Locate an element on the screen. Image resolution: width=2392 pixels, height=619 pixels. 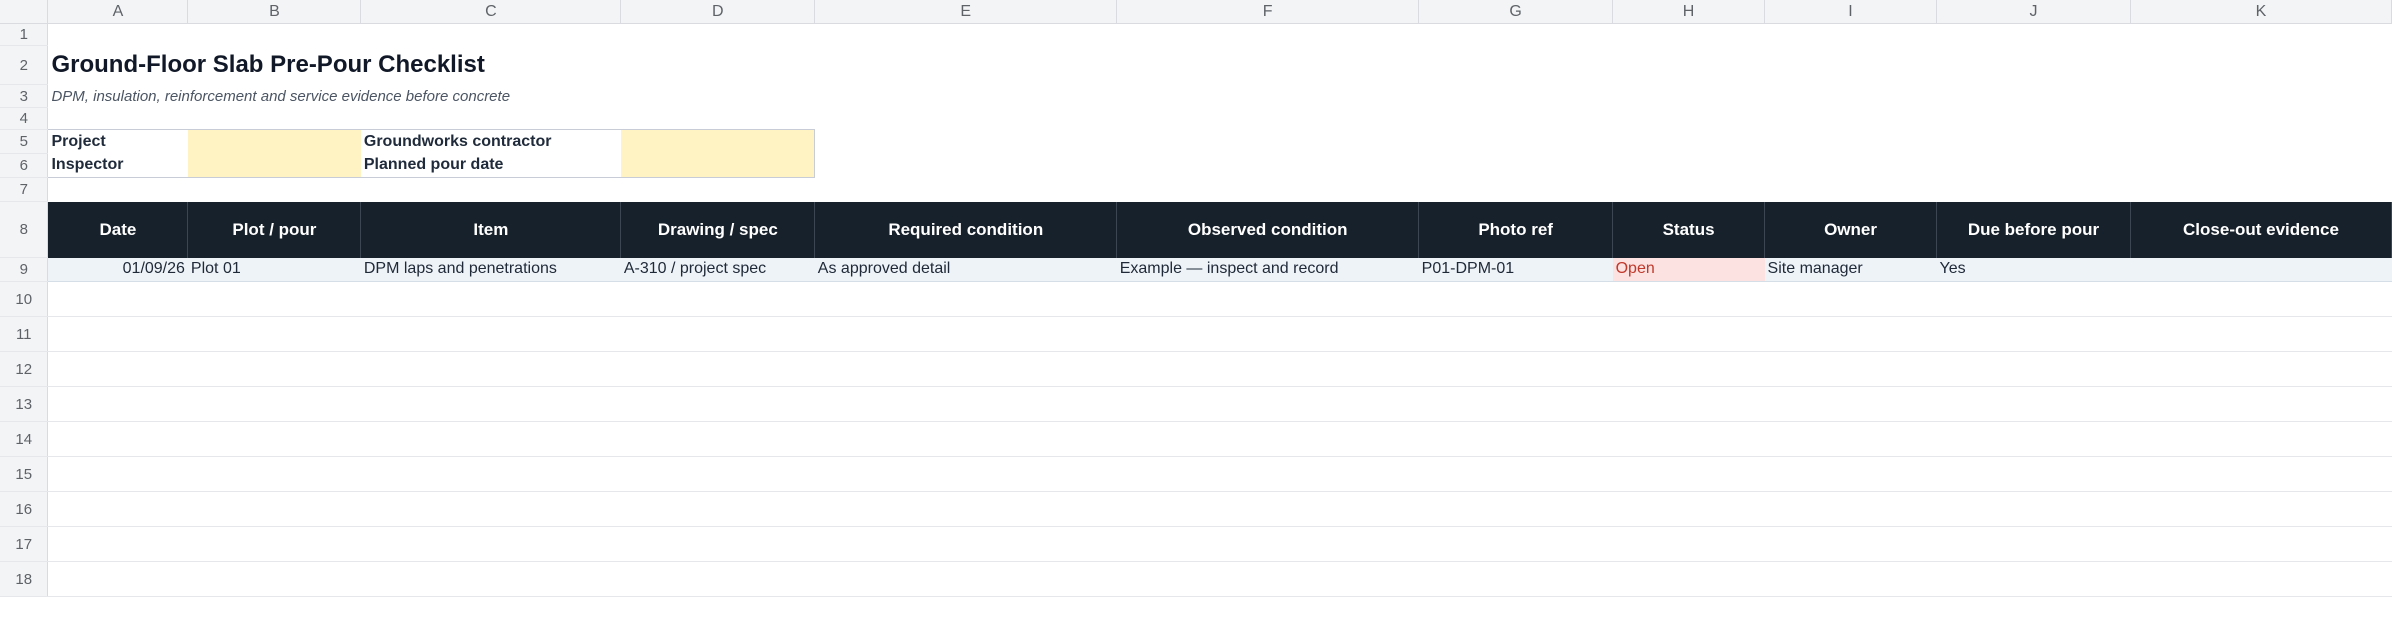
column-header-h: H is located at coordinates (1689, 12).